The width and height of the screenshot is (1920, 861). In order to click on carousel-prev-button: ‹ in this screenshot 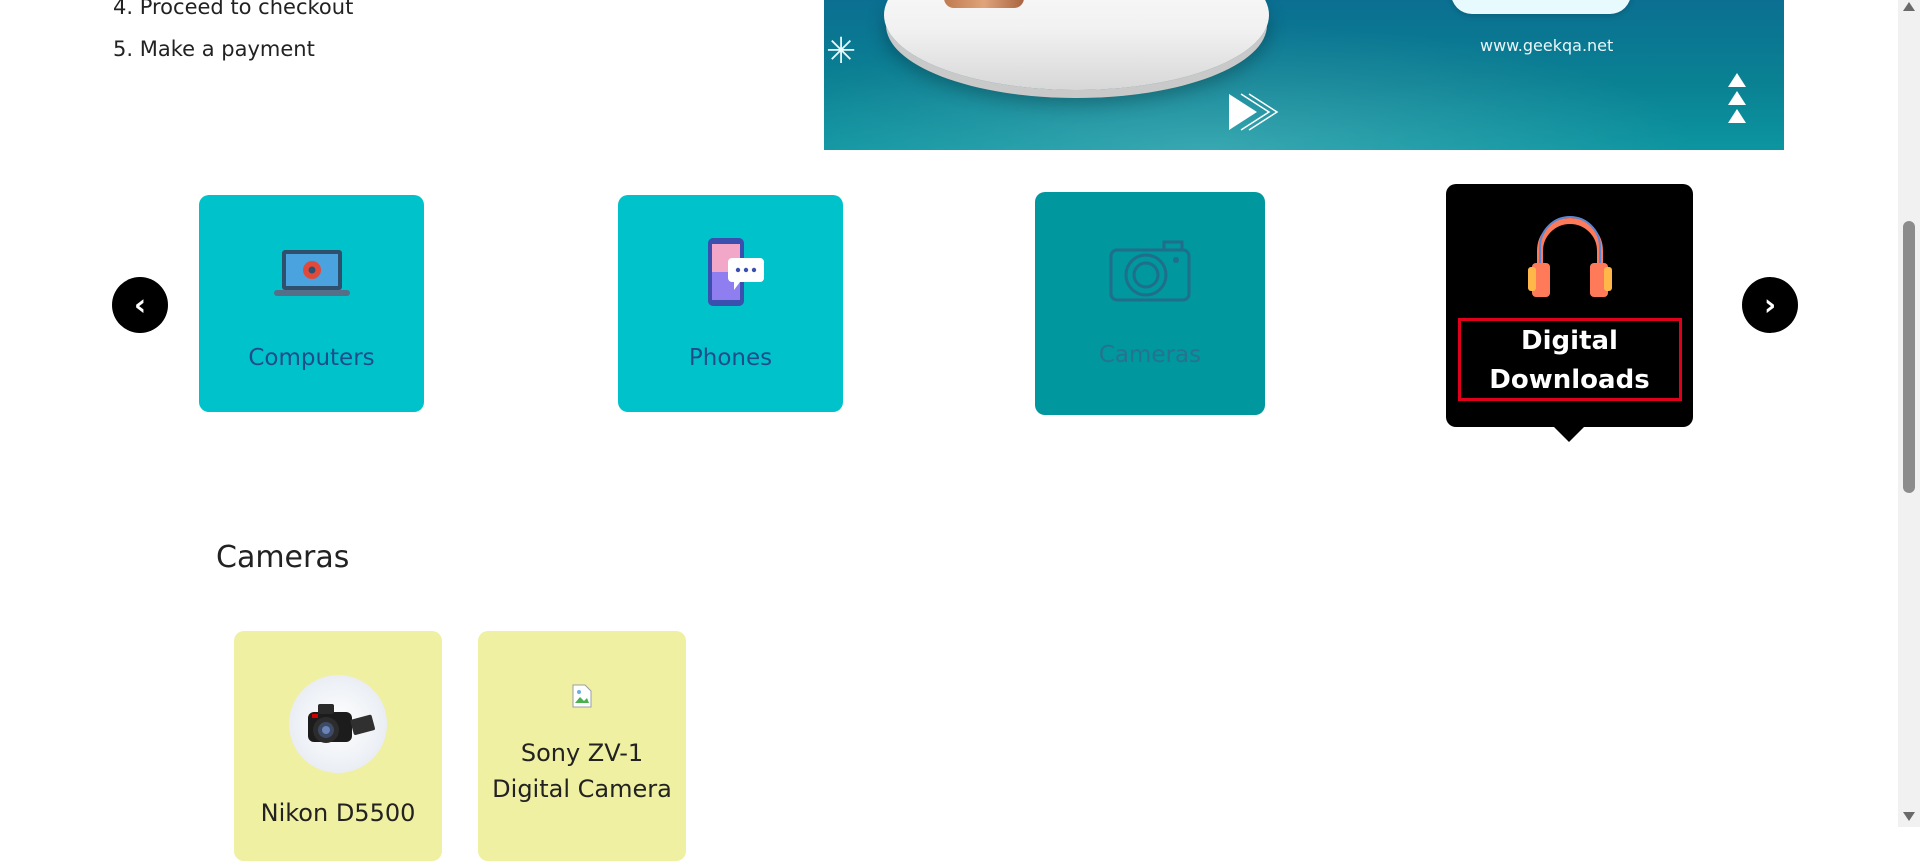, I will do `click(140, 305)`.